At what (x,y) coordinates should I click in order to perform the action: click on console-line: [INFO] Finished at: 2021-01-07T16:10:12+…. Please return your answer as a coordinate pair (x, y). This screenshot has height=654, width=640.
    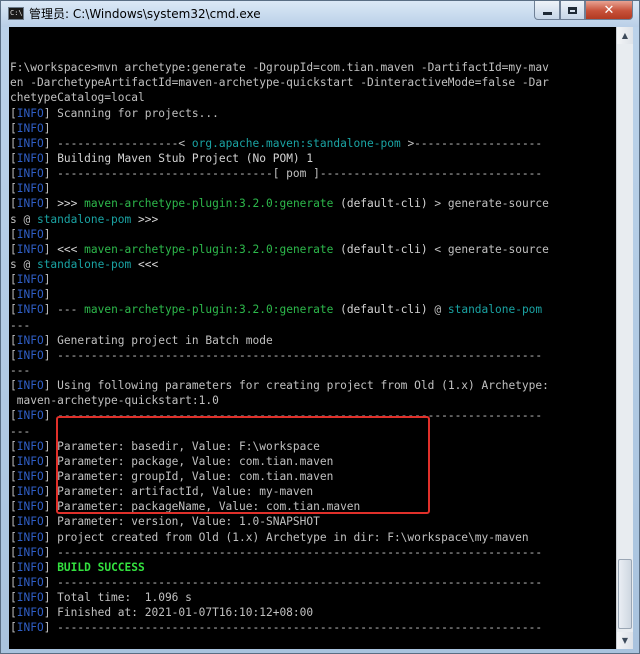
    Looking at the image, I should click on (279, 612).